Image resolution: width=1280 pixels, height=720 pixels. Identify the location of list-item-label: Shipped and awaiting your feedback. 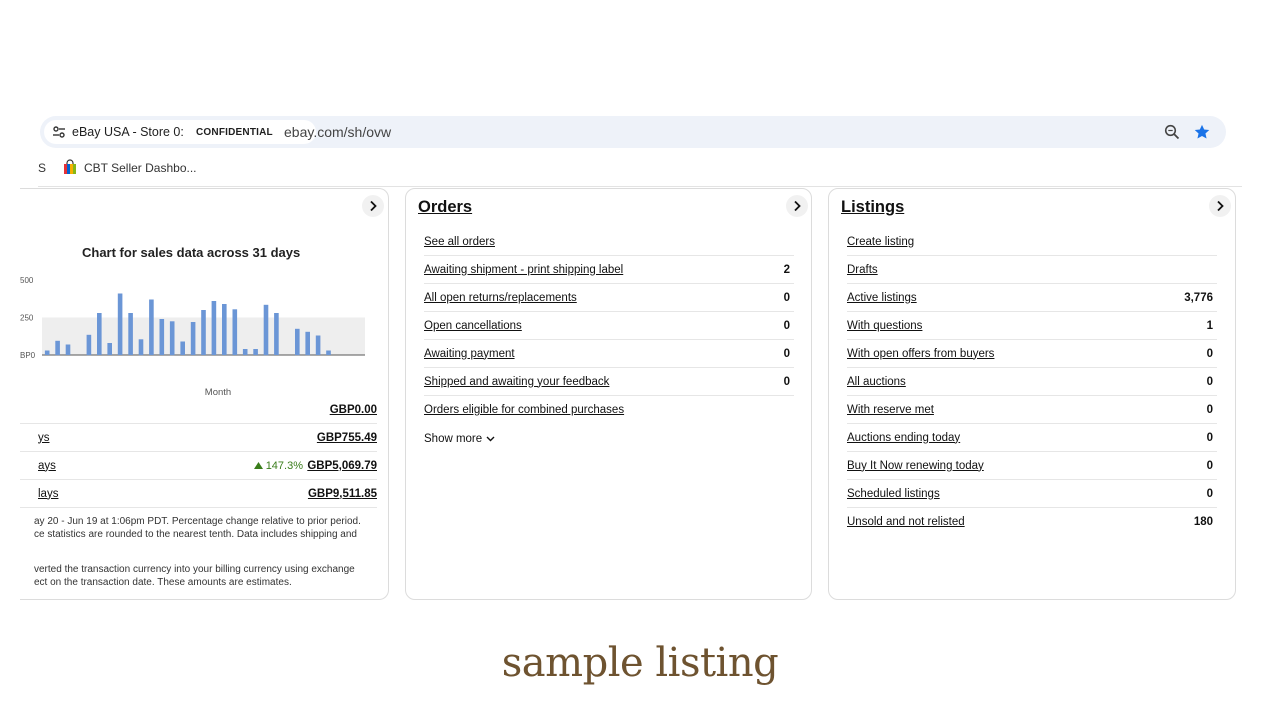
(516, 382).